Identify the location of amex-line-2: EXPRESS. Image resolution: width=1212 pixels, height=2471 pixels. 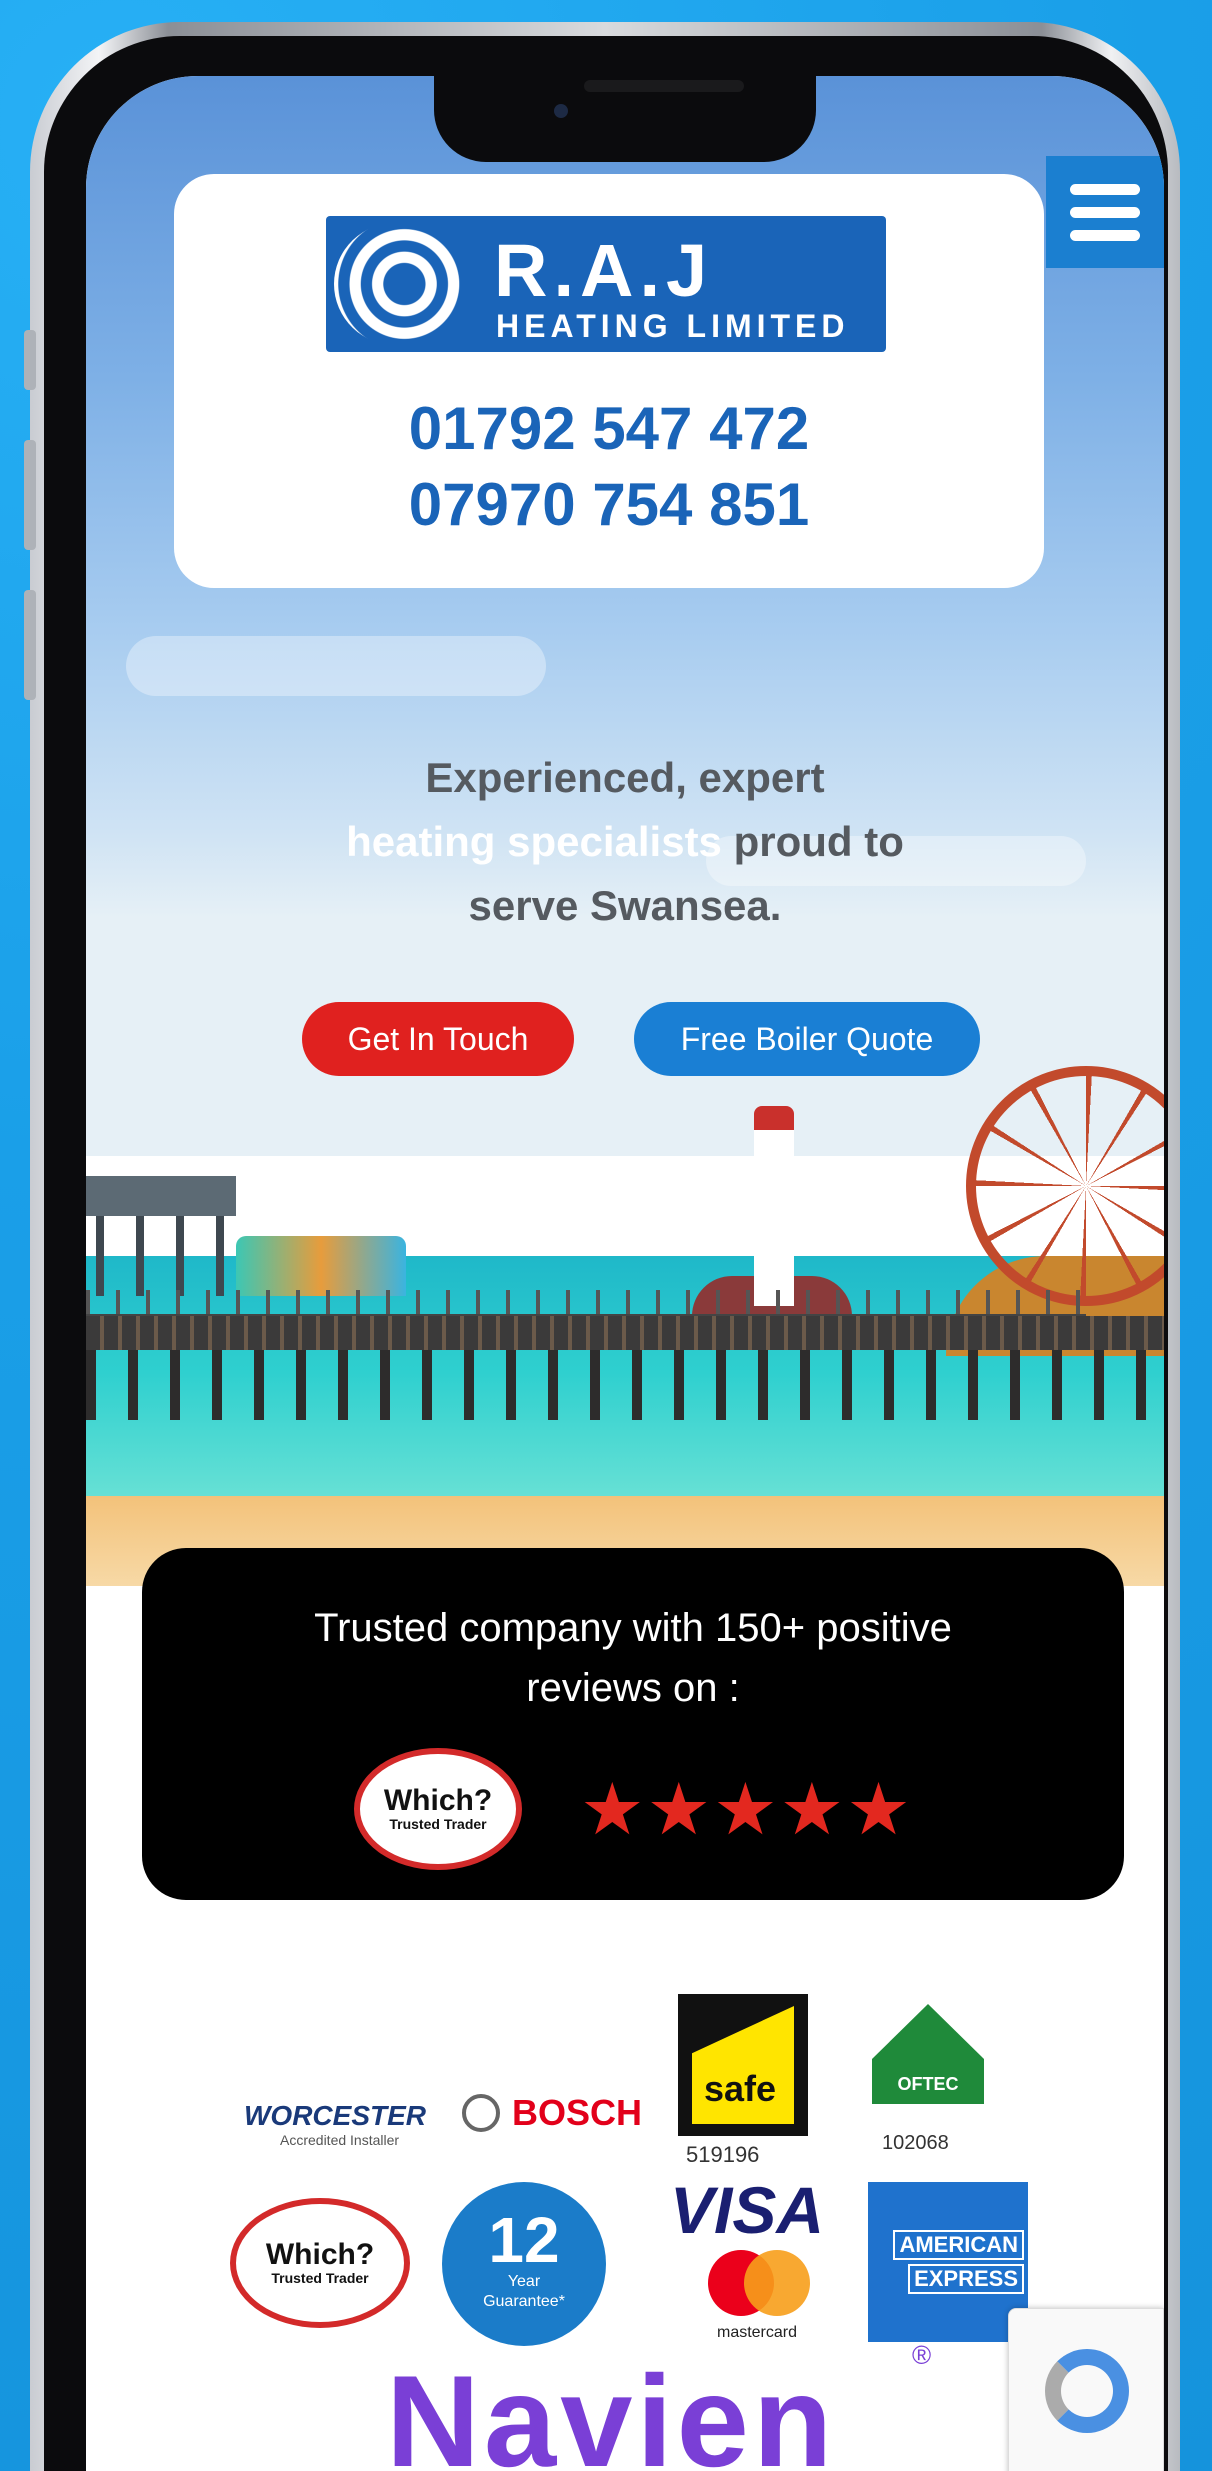
(966, 2279).